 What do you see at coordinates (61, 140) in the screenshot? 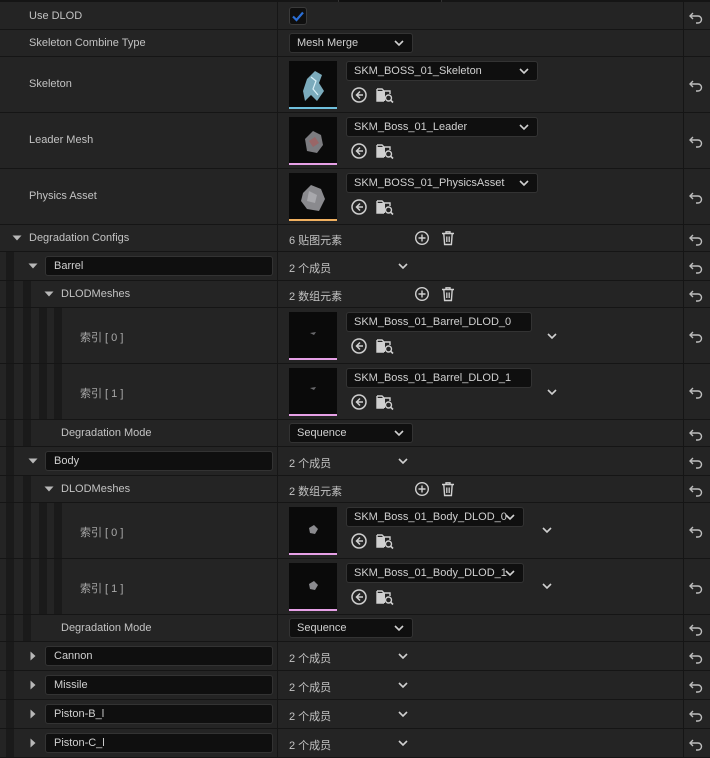
I see `leader-mesh-label: Leader Mesh` at bounding box center [61, 140].